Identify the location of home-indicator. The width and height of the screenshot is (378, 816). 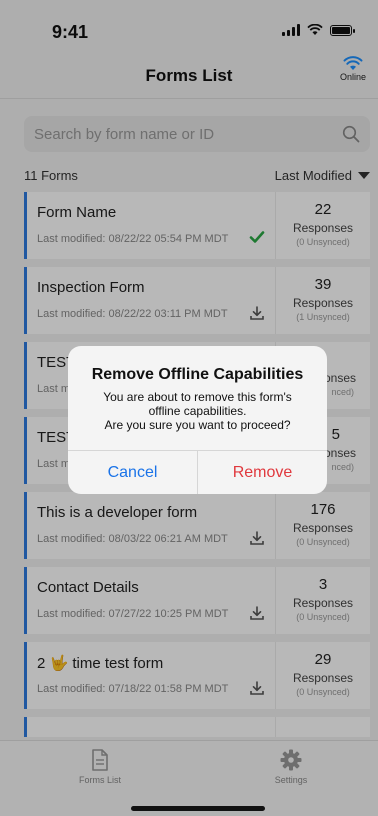
(198, 808).